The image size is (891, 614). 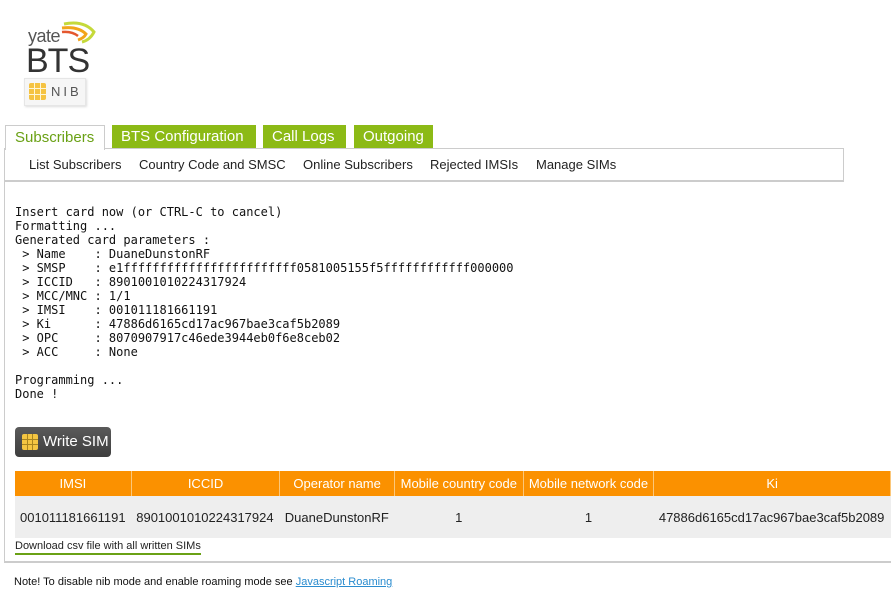 What do you see at coordinates (588, 517) in the screenshot?
I see `cell-mnc: 1` at bounding box center [588, 517].